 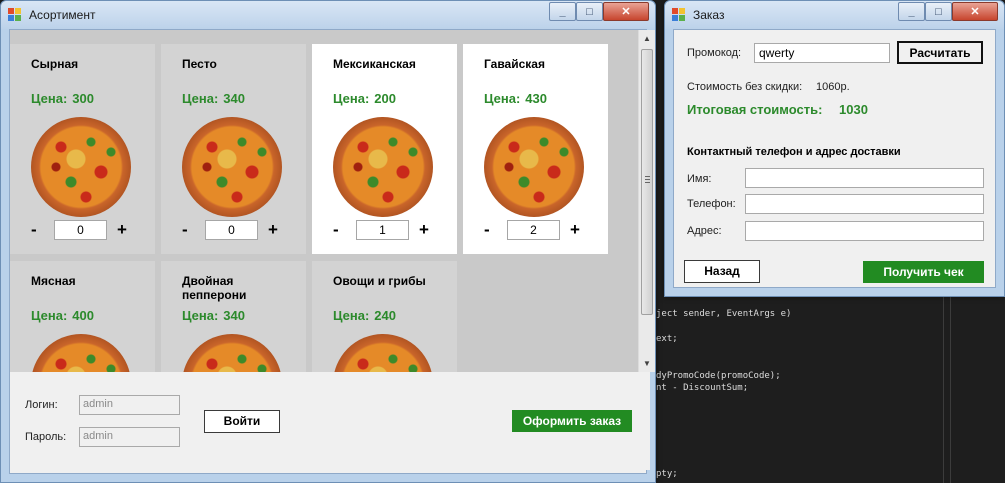 I want to click on scroll-down-icon: ▼, so click(x=647, y=363).